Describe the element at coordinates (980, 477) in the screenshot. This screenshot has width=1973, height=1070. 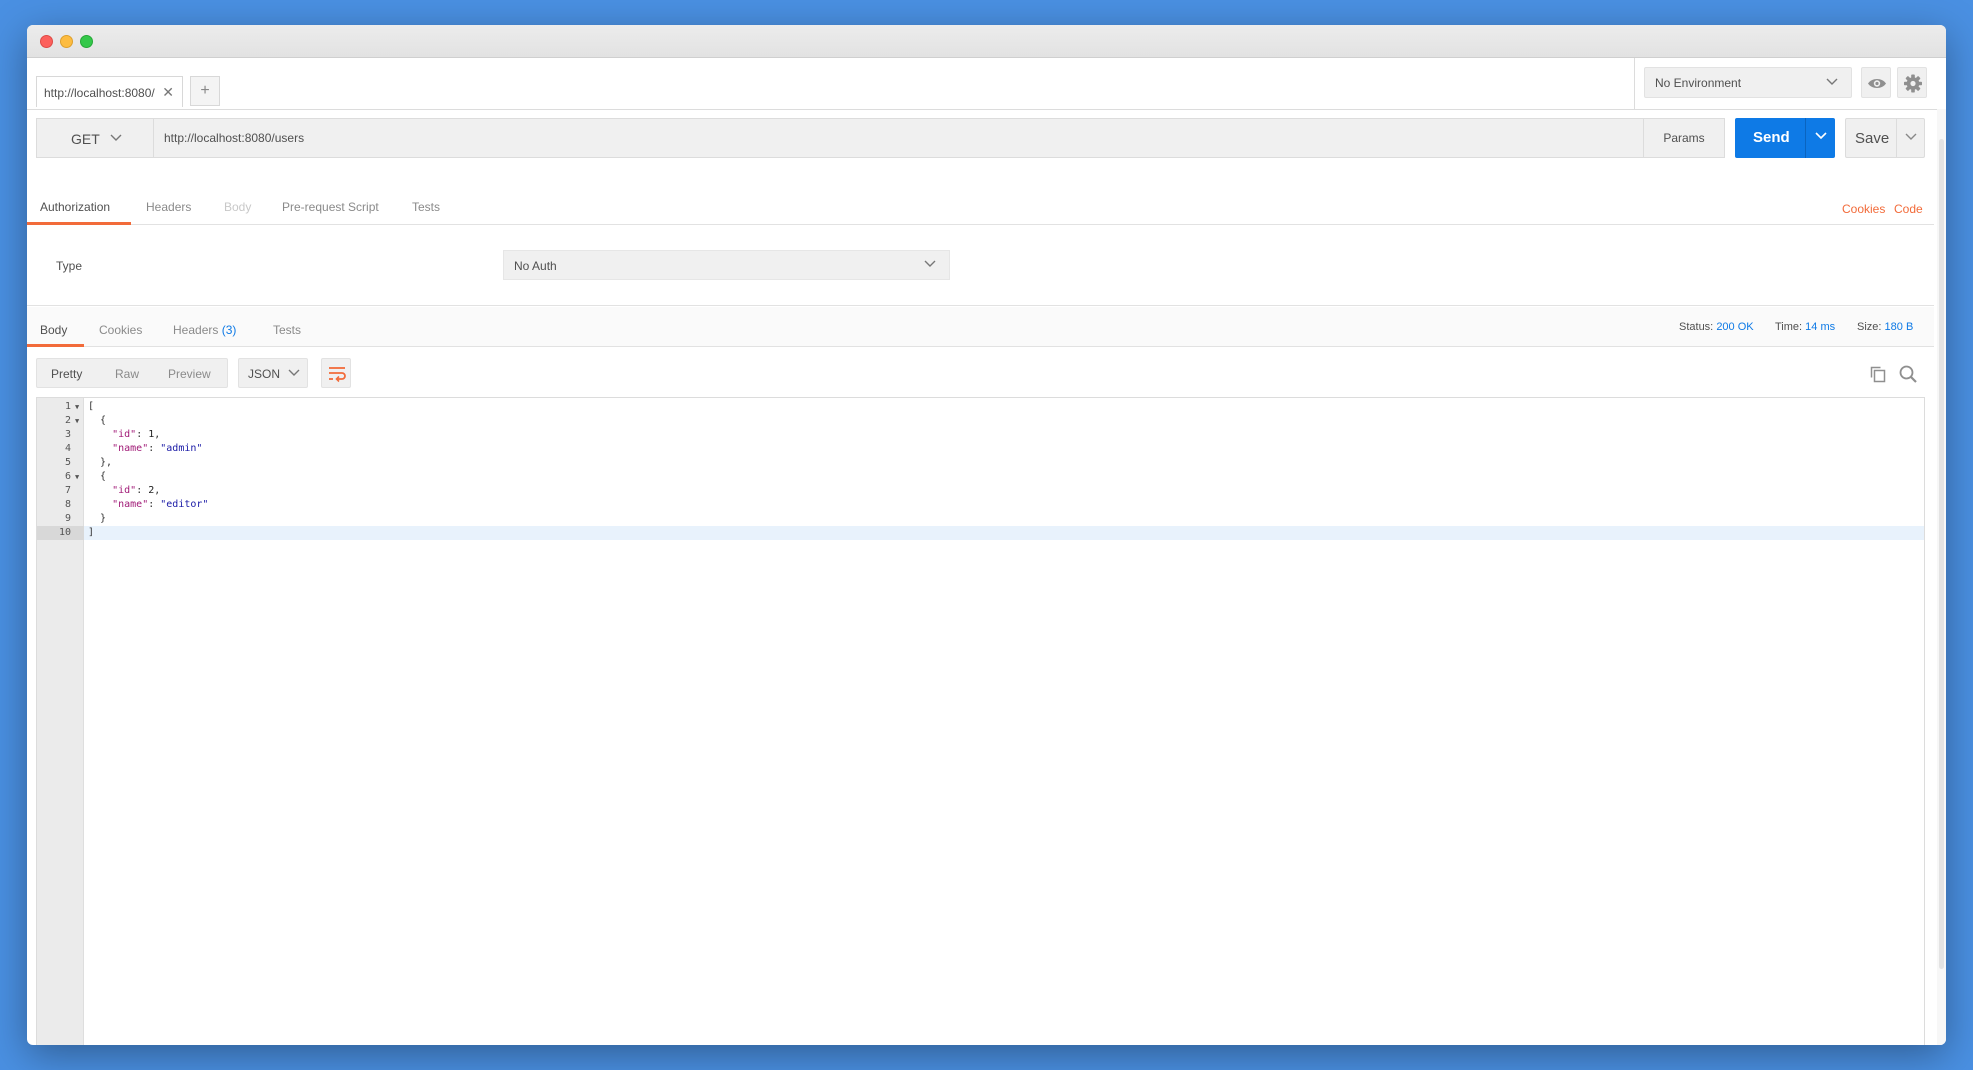
I see `code-line: 6 ▼ {` at that location.